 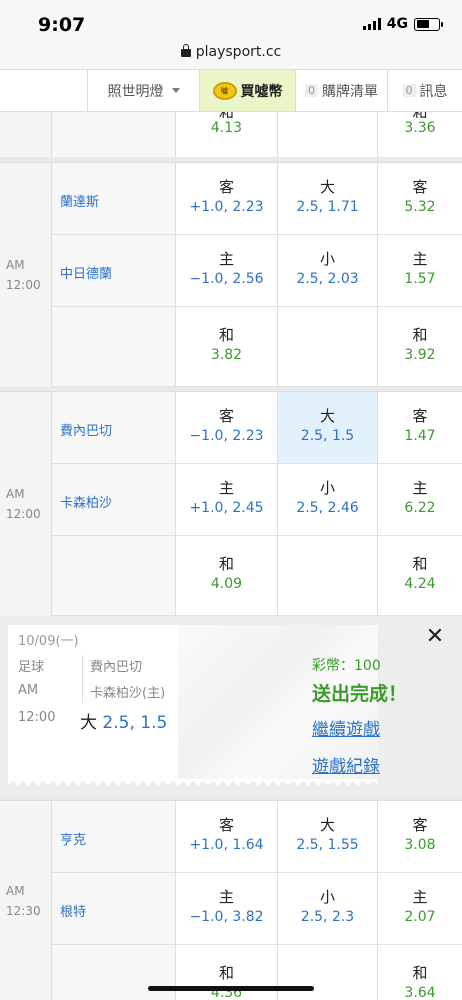 What do you see at coordinates (226, 207) in the screenshot?
I see `odds-value: +1.0, 2.23` at bounding box center [226, 207].